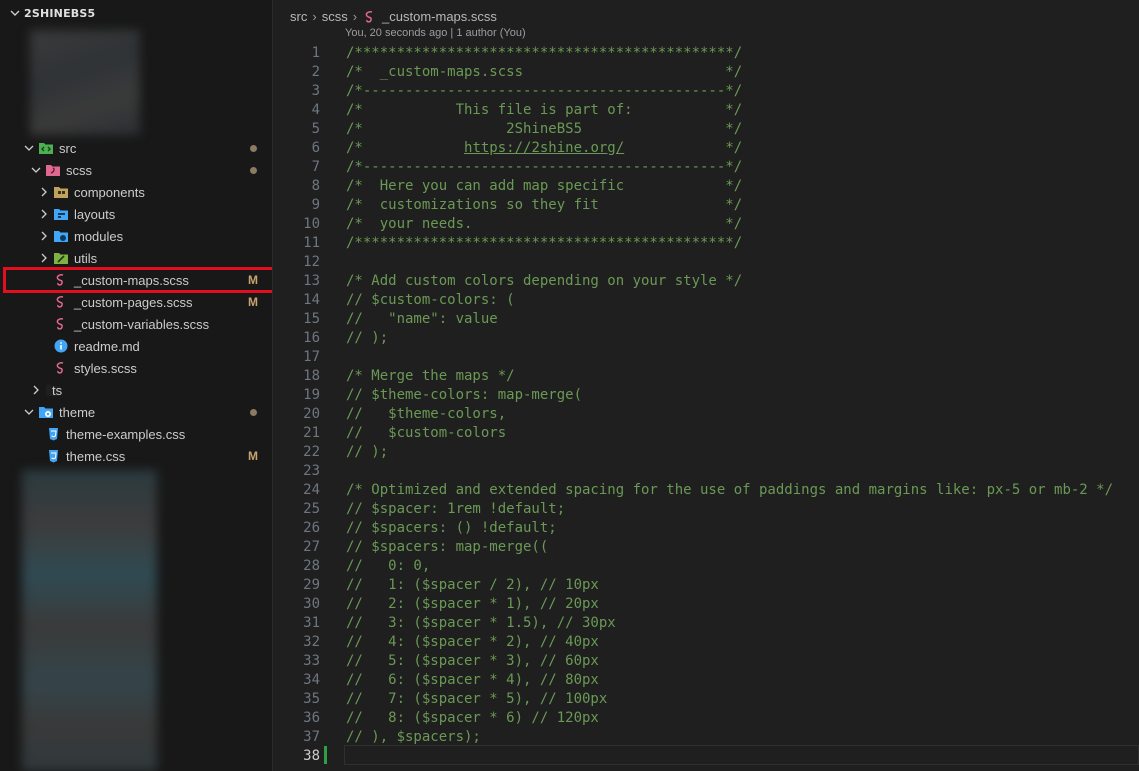 This screenshot has width=1139, height=771. I want to click on line-number: 31, so click(311, 622).